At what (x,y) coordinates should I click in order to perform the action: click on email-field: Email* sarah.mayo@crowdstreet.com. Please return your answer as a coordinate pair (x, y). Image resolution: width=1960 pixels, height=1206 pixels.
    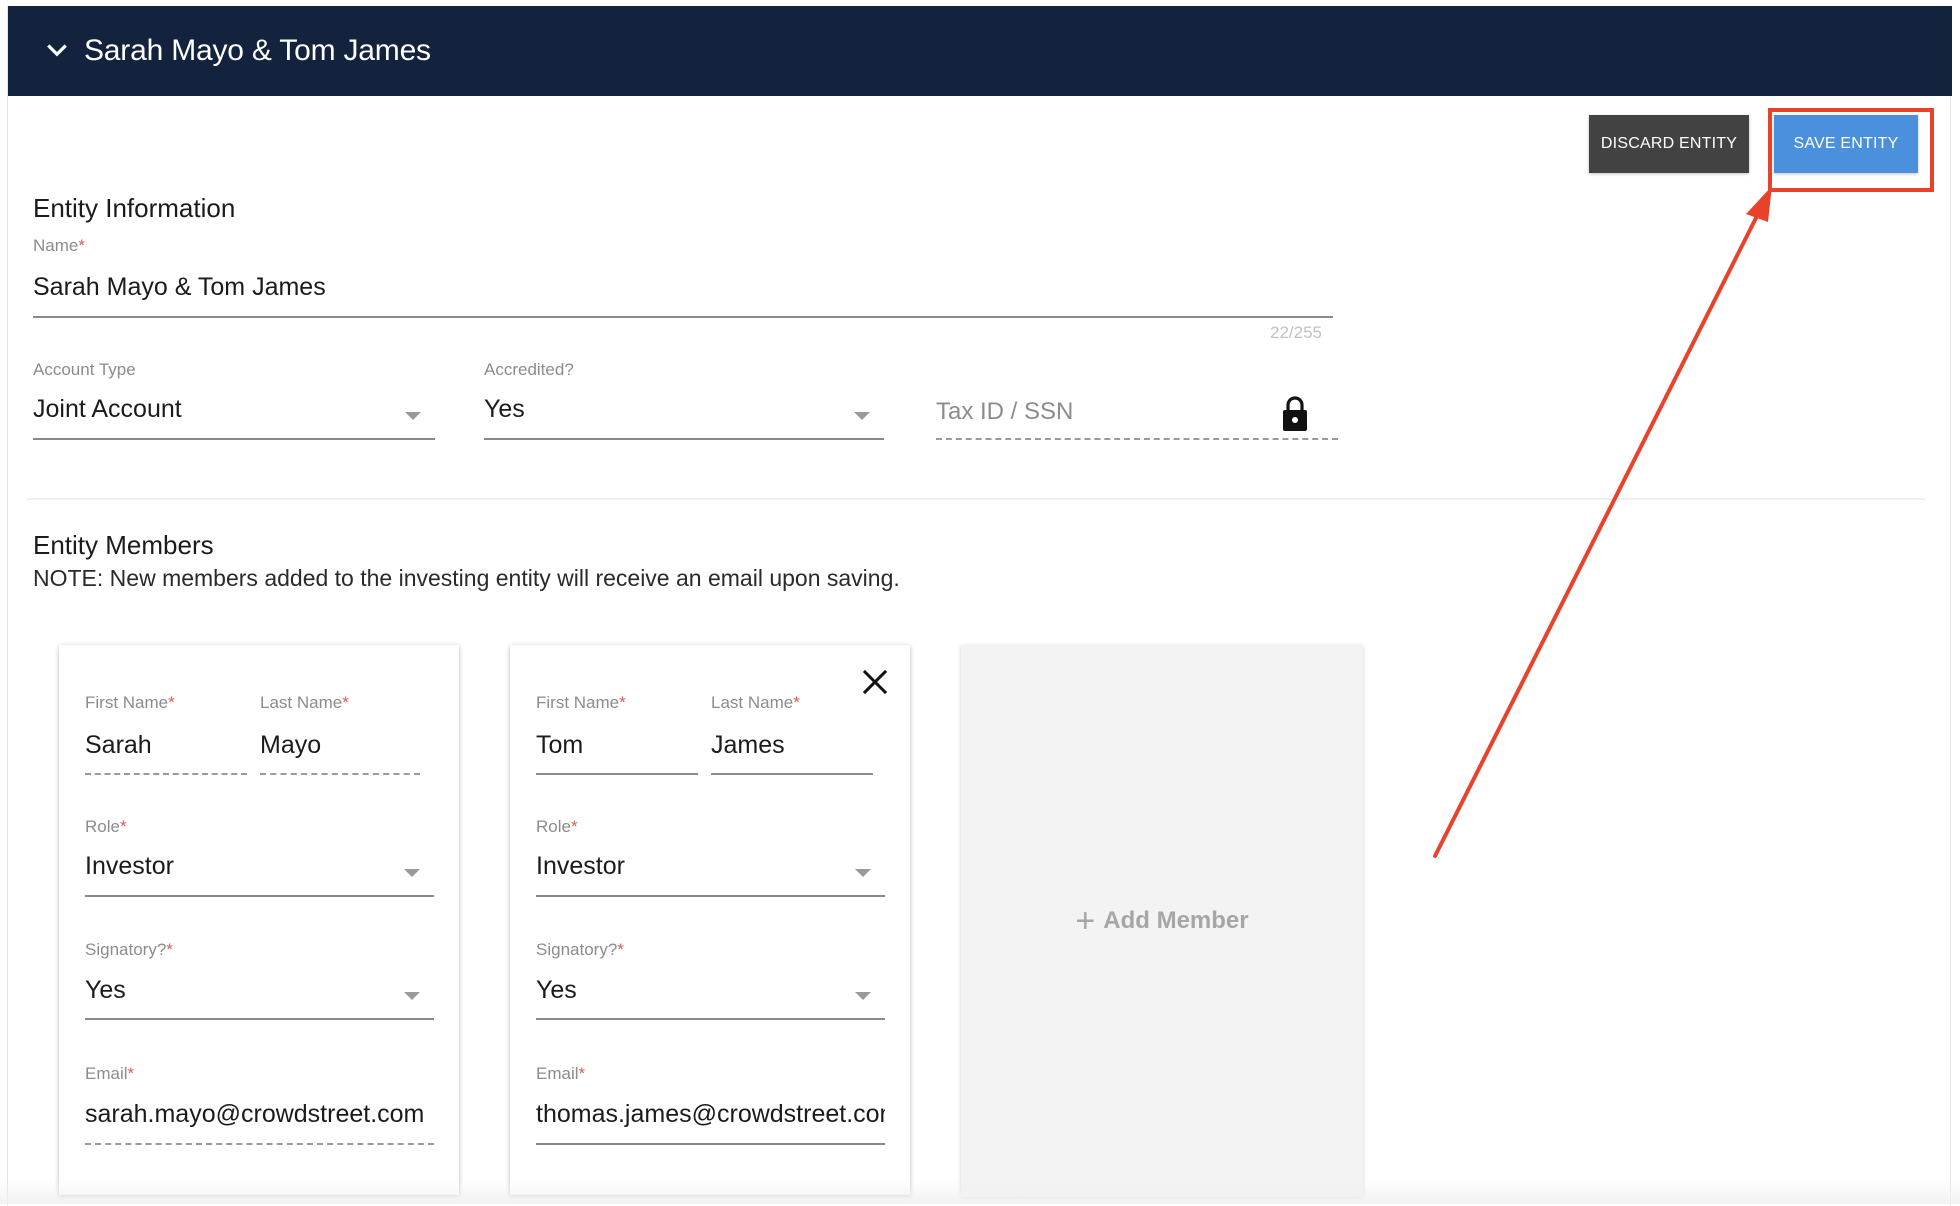
    Looking at the image, I should click on (259, 1105).